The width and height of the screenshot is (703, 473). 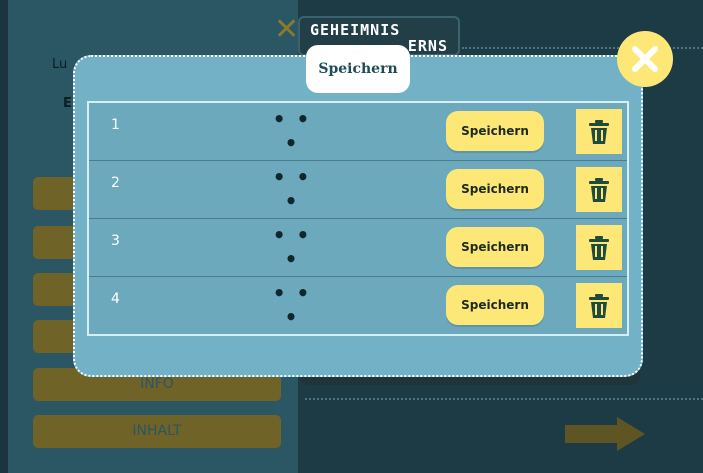 I want to click on slot-number: 3, so click(x=115, y=241).